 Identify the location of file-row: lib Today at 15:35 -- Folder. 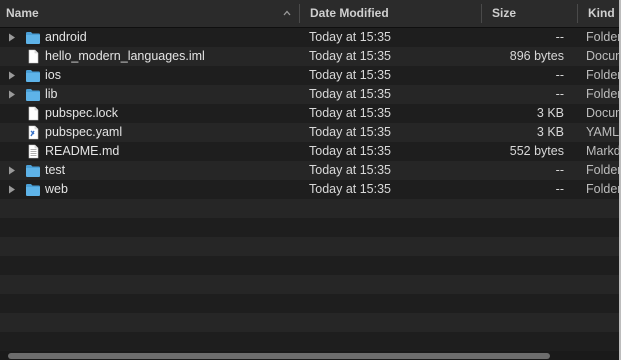
(309, 94).